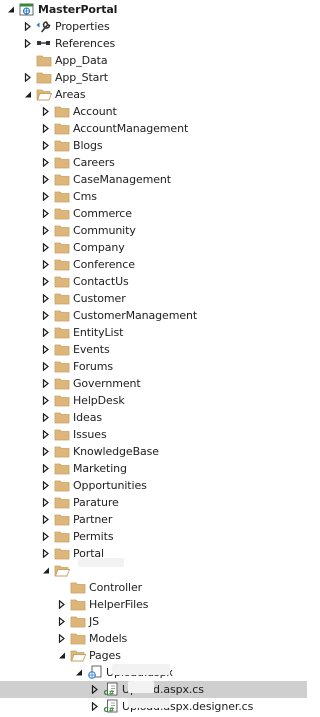 This screenshot has height=717, width=320. Describe the element at coordinates (153, 502) in the screenshot. I see `tree-item-parature: Parature` at that location.